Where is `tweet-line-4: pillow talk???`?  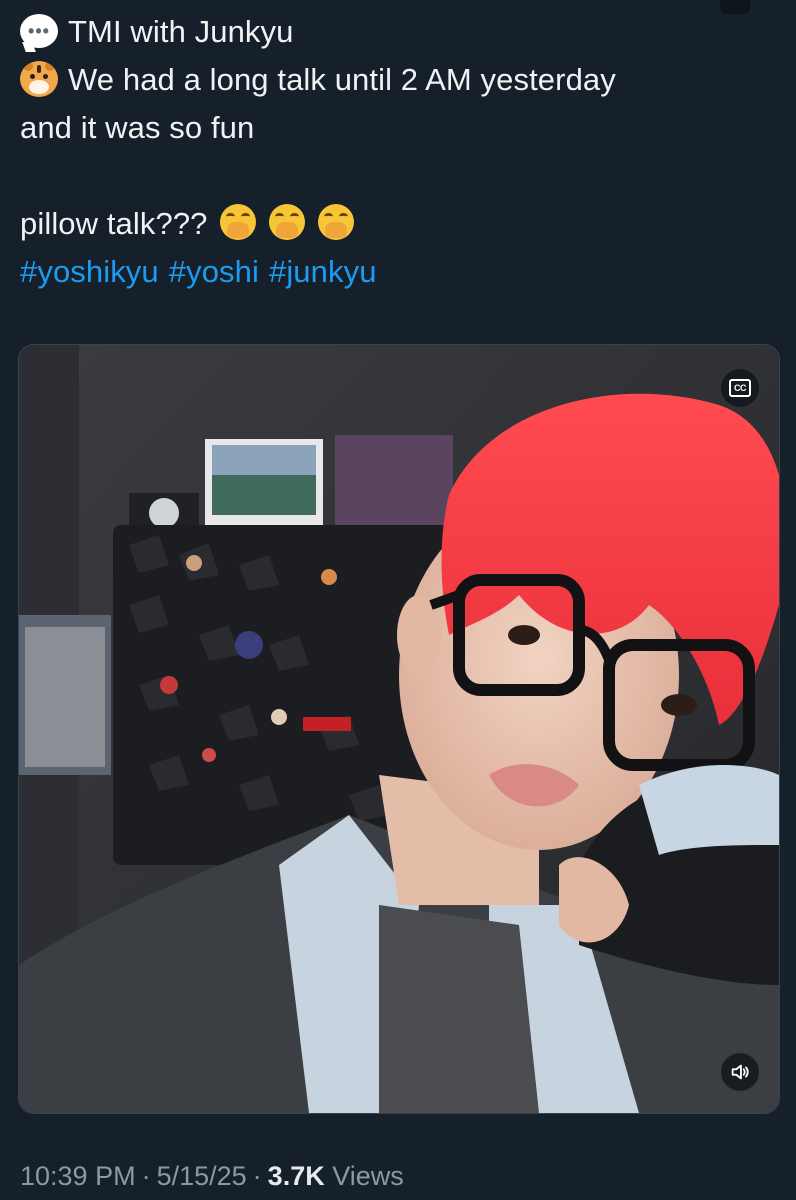
tweet-line-4: pillow talk??? is located at coordinates (400, 224).